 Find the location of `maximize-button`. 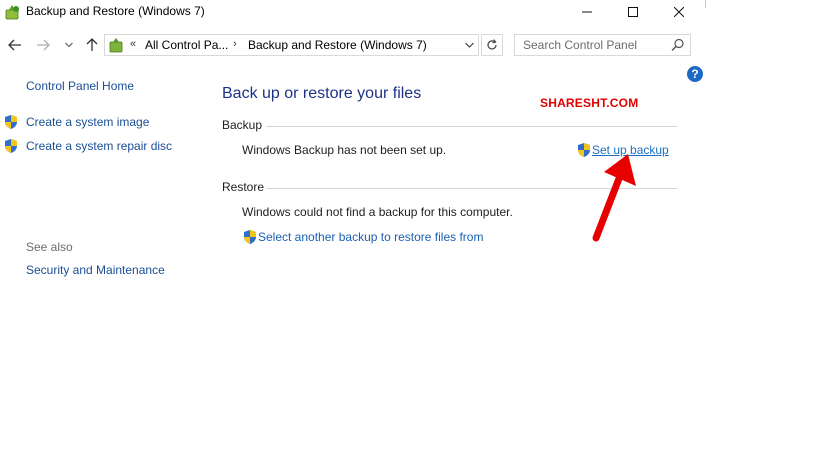

maximize-button is located at coordinates (633, 12).